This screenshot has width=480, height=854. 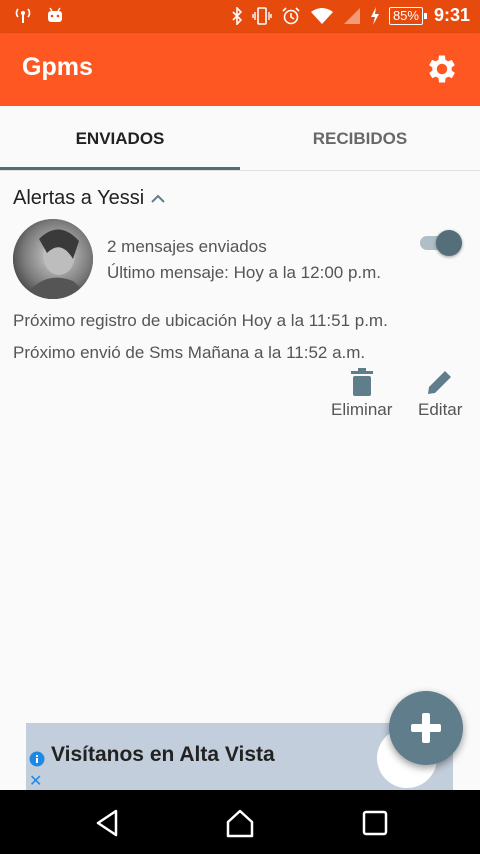 What do you see at coordinates (244, 272) in the screenshot?
I see `last-message: Último mensaje: Hoy a la 12:00 p.m.` at bounding box center [244, 272].